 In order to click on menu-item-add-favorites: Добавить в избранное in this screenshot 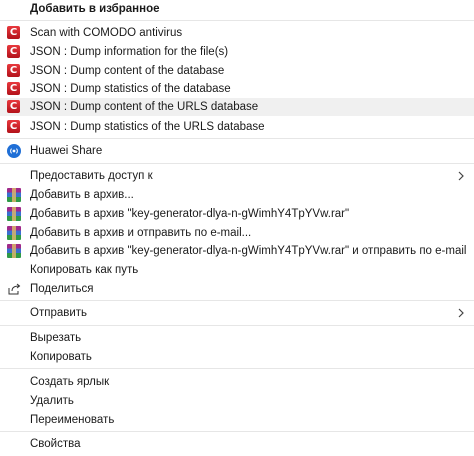, I will do `click(237, 9)`.